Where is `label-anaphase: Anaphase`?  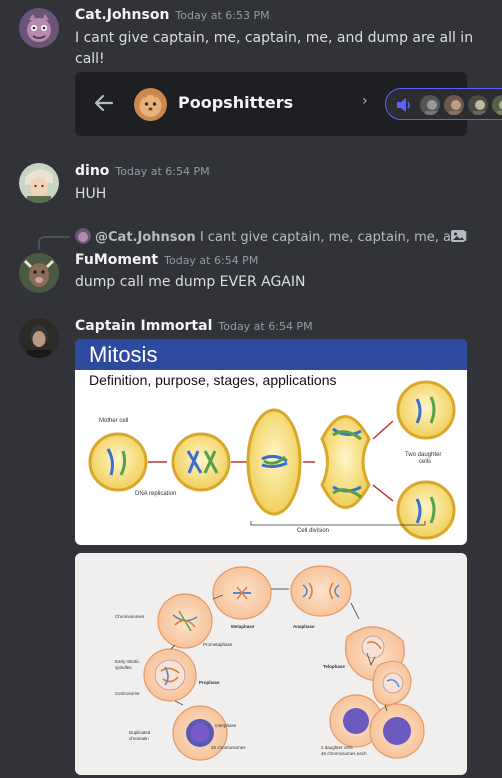 label-anaphase: Anaphase is located at coordinates (304, 626).